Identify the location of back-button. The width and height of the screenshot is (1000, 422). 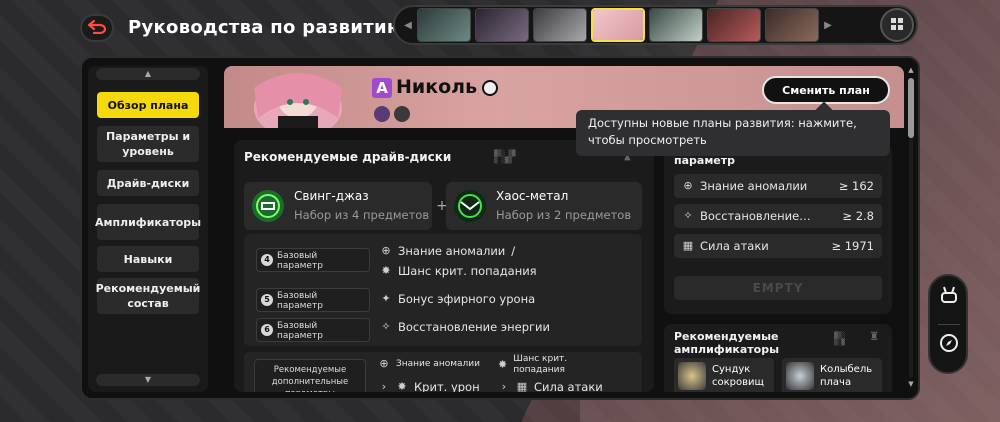
(97, 28).